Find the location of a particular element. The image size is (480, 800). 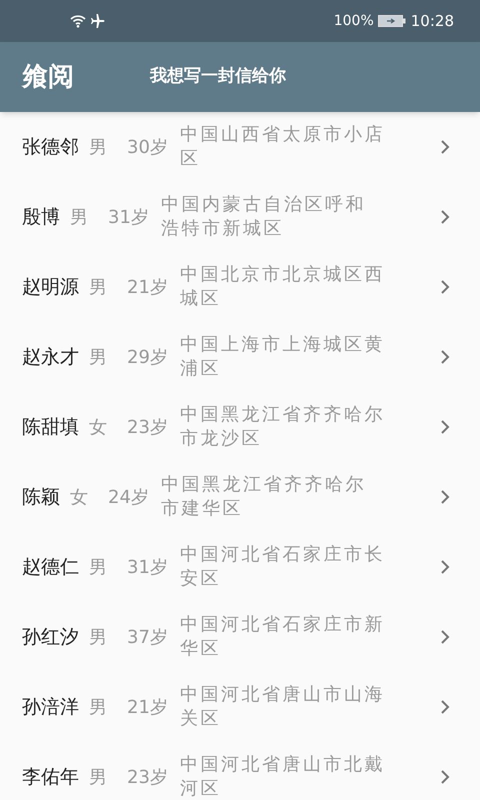

address-text: 中国河北省石家庄市长安区 is located at coordinates (282, 567).